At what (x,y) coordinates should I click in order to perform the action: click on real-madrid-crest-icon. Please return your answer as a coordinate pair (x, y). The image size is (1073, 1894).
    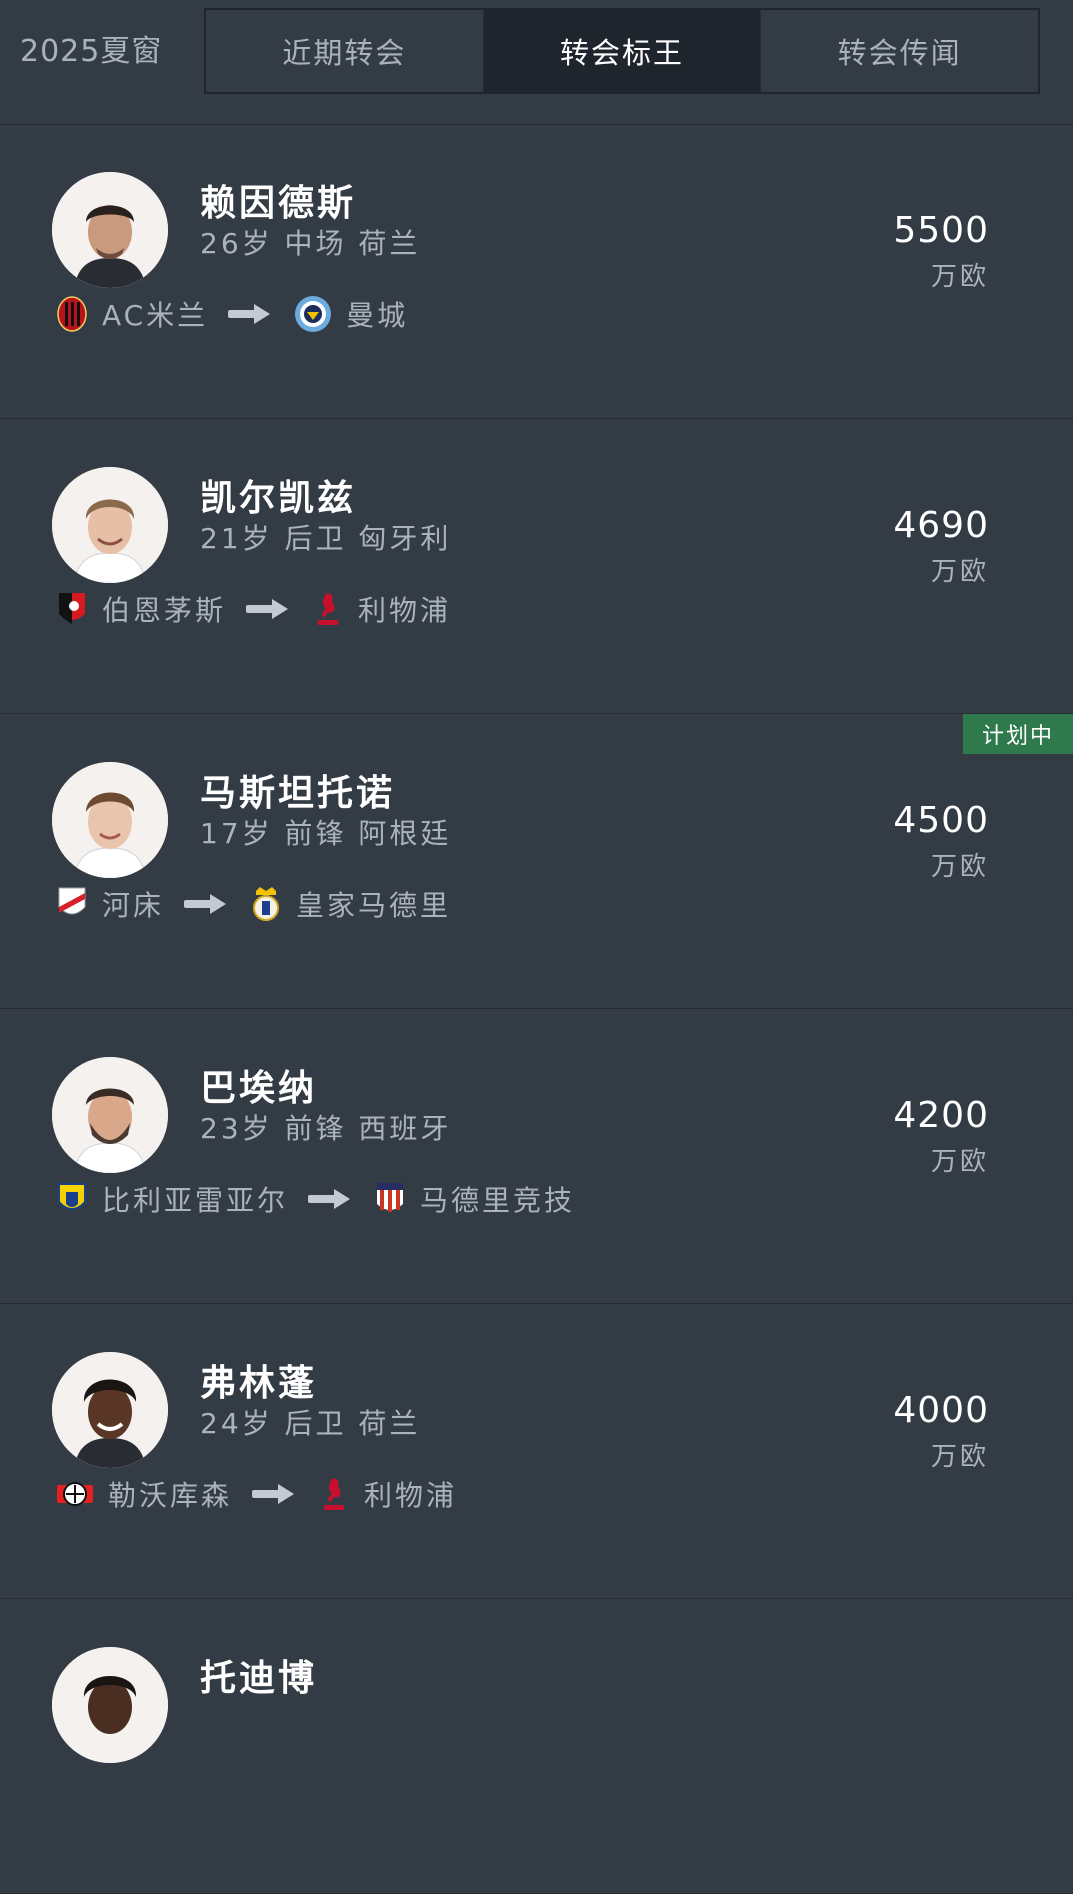
    Looking at the image, I should click on (266, 904).